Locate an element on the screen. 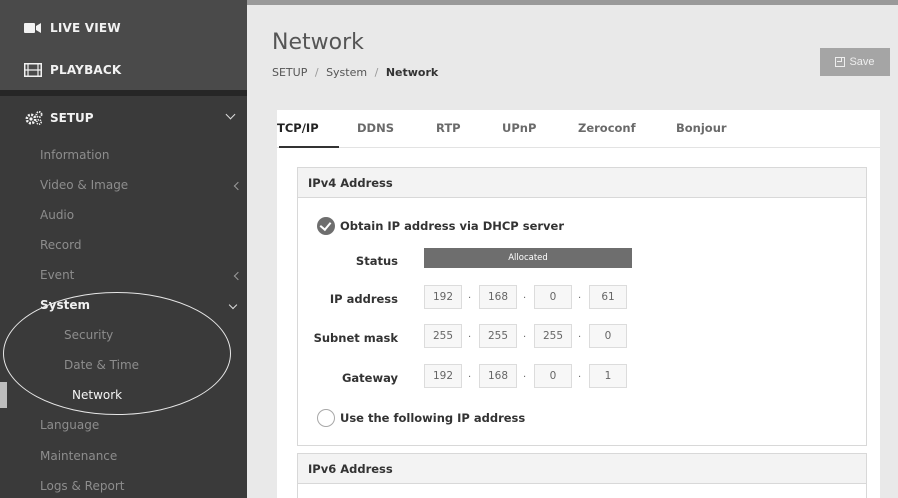 This screenshot has width=898, height=498. sidebar-scroll-handle is located at coordinates (3, 395).